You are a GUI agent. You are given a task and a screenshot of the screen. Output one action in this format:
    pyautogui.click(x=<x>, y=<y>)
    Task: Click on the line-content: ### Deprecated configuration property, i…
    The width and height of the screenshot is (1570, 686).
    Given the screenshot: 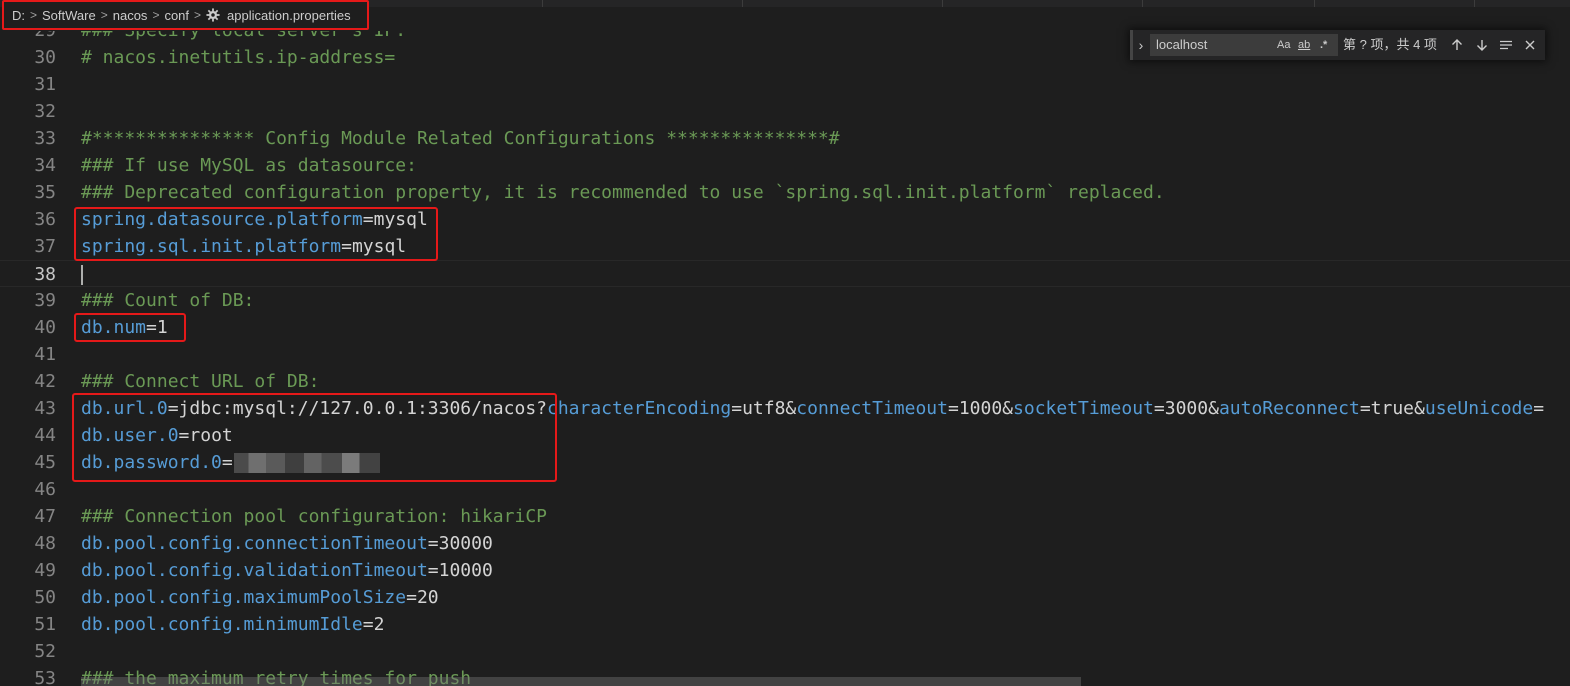 What is the action you would take?
    pyautogui.click(x=623, y=192)
    